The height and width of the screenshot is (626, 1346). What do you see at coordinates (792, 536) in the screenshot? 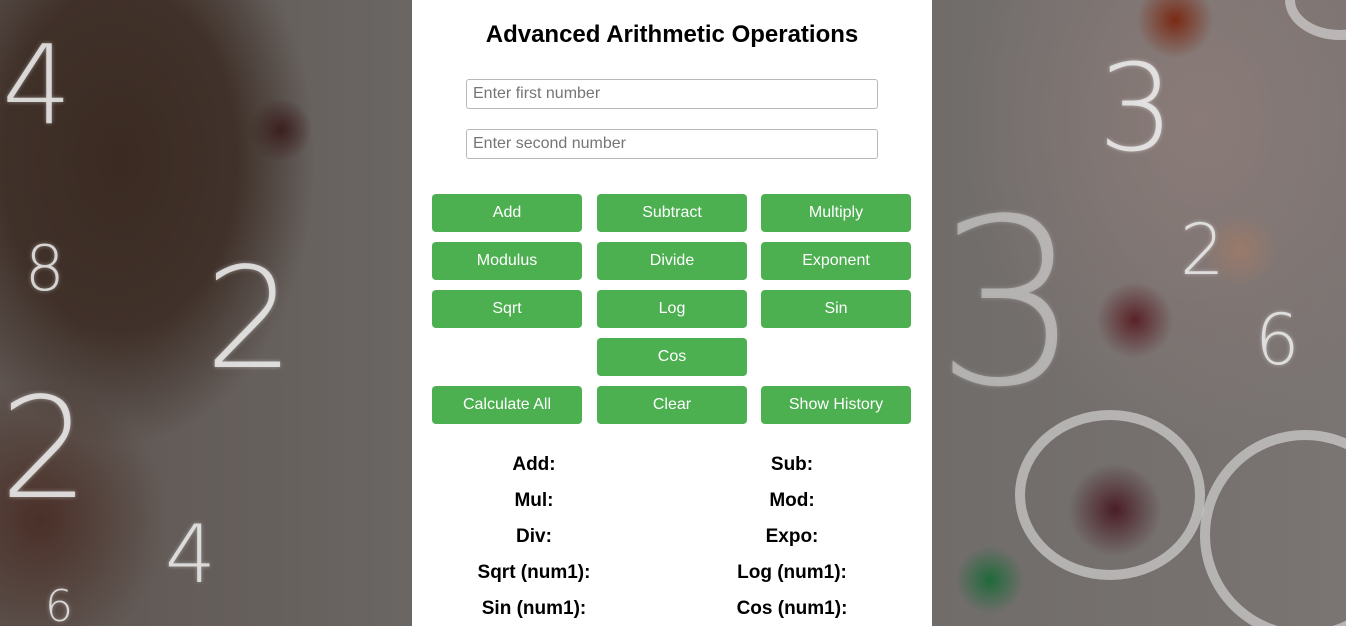
I see `result-expo: Expo:` at bounding box center [792, 536].